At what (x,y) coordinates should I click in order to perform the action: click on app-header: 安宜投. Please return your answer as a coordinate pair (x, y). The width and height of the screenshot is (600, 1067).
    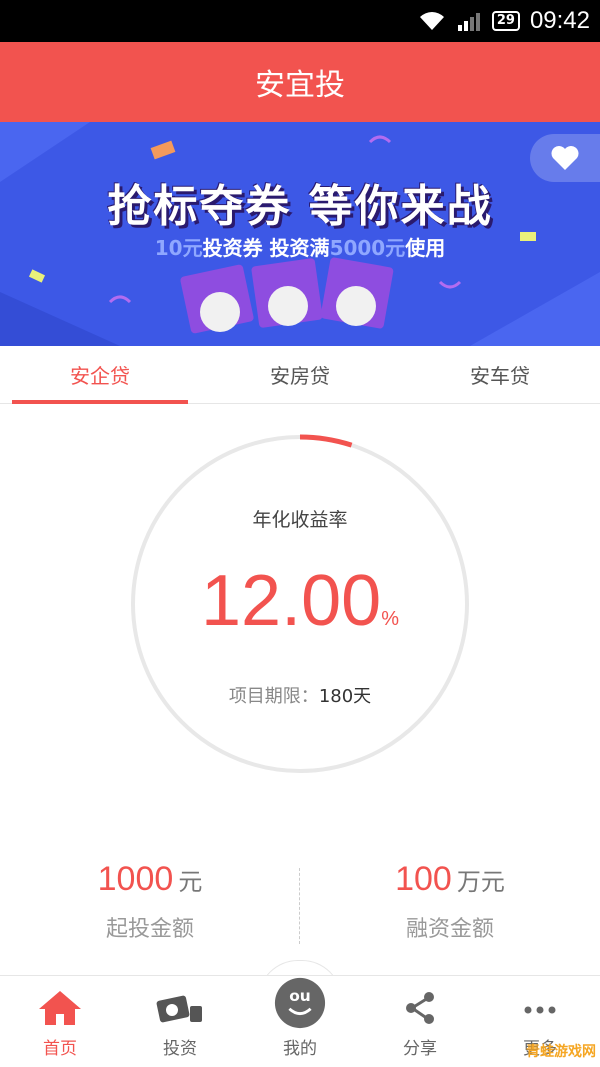
    Looking at the image, I should click on (300, 82).